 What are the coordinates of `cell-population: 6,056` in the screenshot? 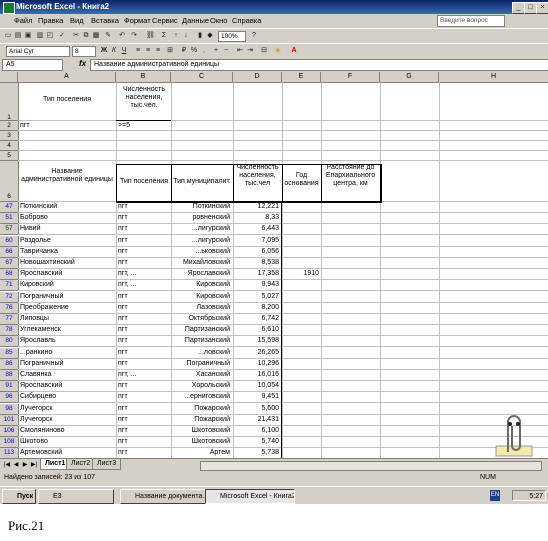 It's located at (256, 251).